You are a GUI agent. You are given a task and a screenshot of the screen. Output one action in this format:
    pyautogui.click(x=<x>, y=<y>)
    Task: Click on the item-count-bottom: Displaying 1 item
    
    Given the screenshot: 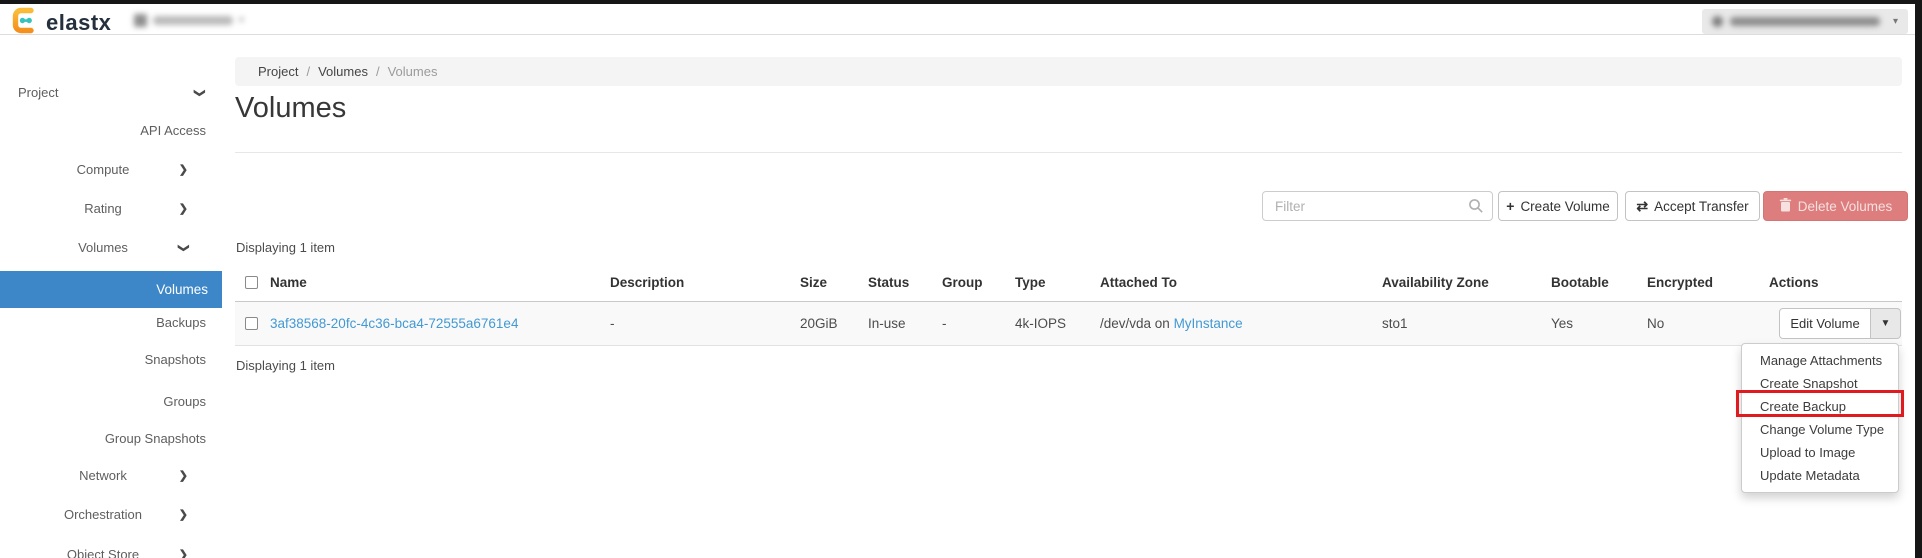 What is the action you would take?
    pyautogui.click(x=285, y=365)
    